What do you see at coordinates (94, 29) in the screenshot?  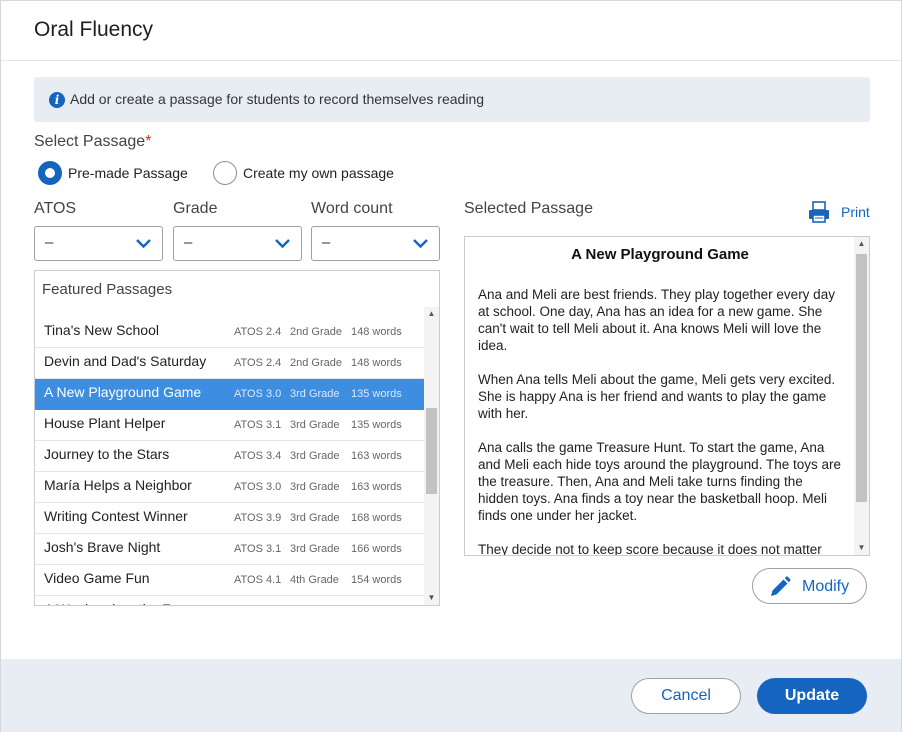 I see `dialog-title: Oral Fluency` at bounding box center [94, 29].